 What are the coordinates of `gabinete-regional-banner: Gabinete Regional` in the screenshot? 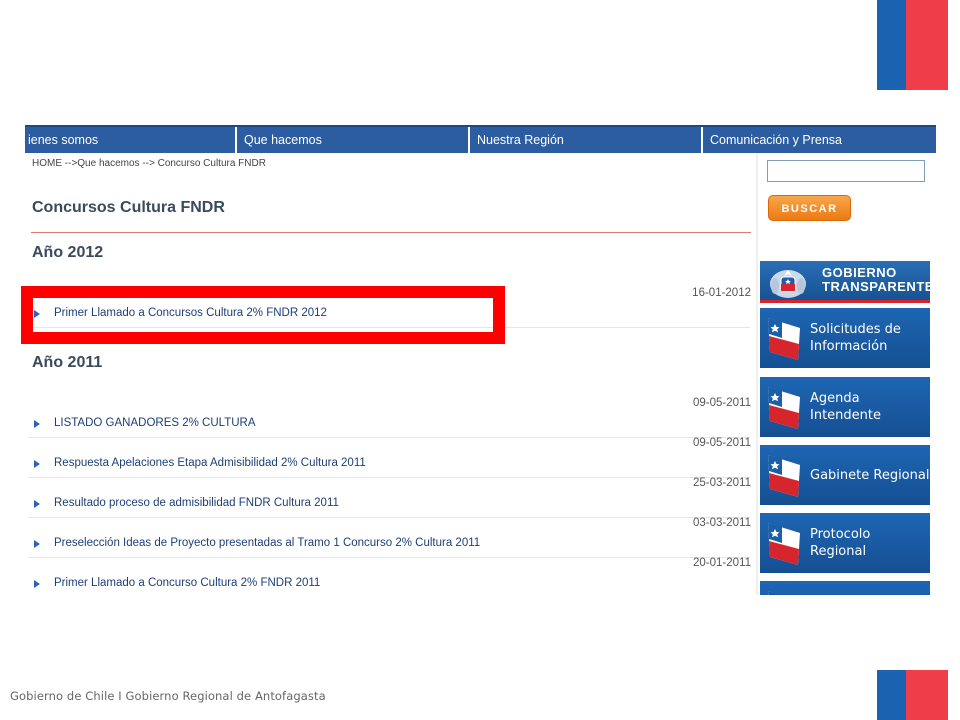 It's located at (845, 475).